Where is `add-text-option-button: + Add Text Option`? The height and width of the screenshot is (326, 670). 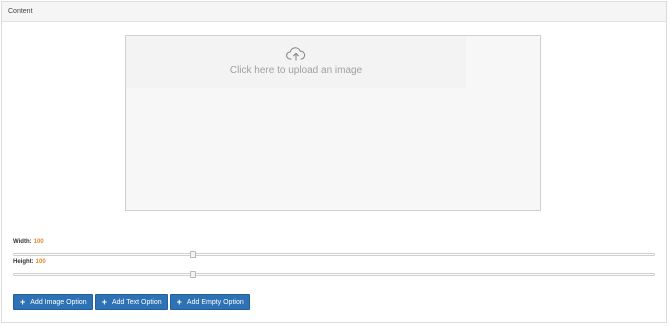
add-text-option-button: + Add Text Option is located at coordinates (131, 302).